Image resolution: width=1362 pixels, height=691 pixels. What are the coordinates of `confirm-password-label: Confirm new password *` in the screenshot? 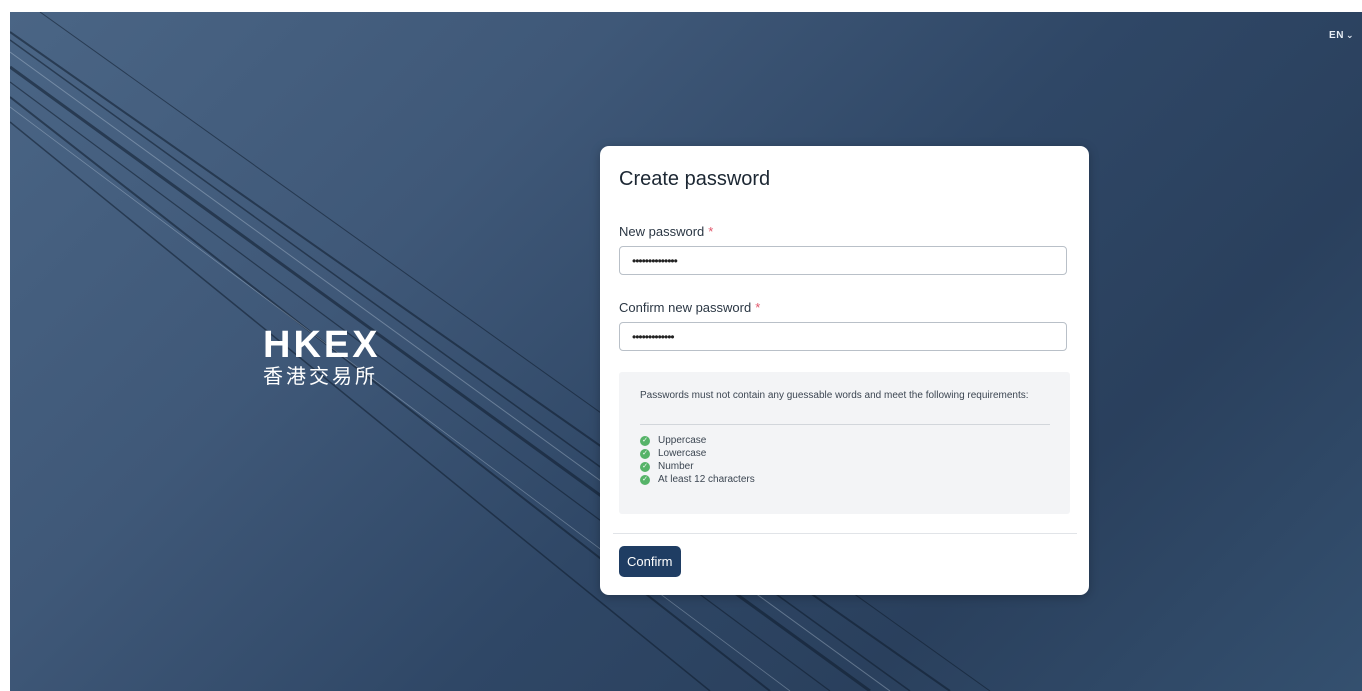 It's located at (689, 307).